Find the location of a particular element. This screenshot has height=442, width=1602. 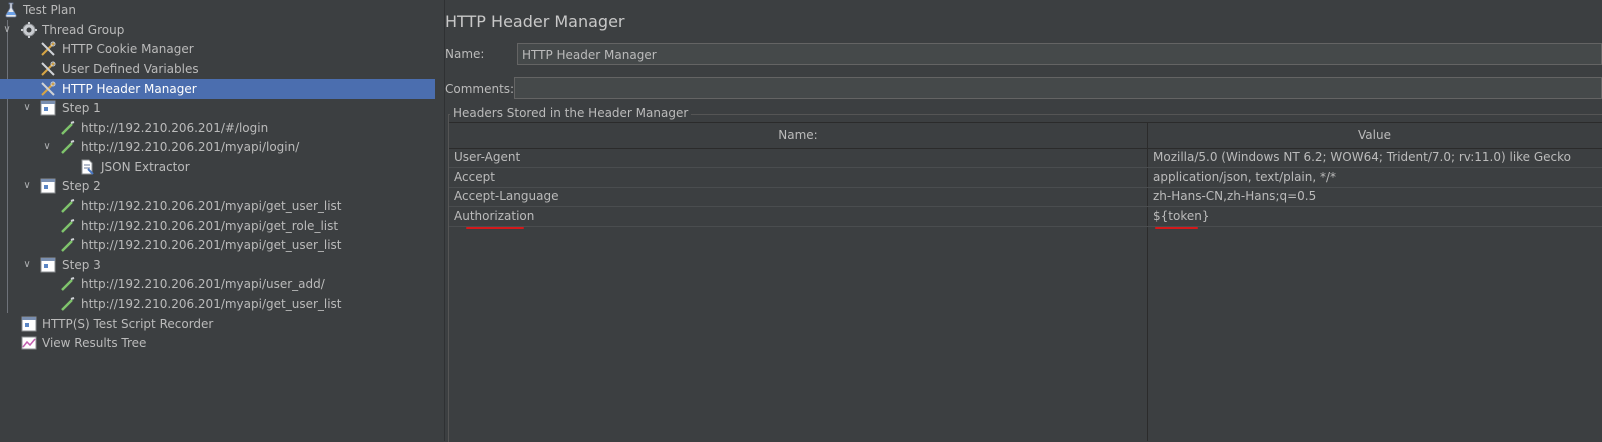

tree-item-label: Step 2 is located at coordinates (81, 186).